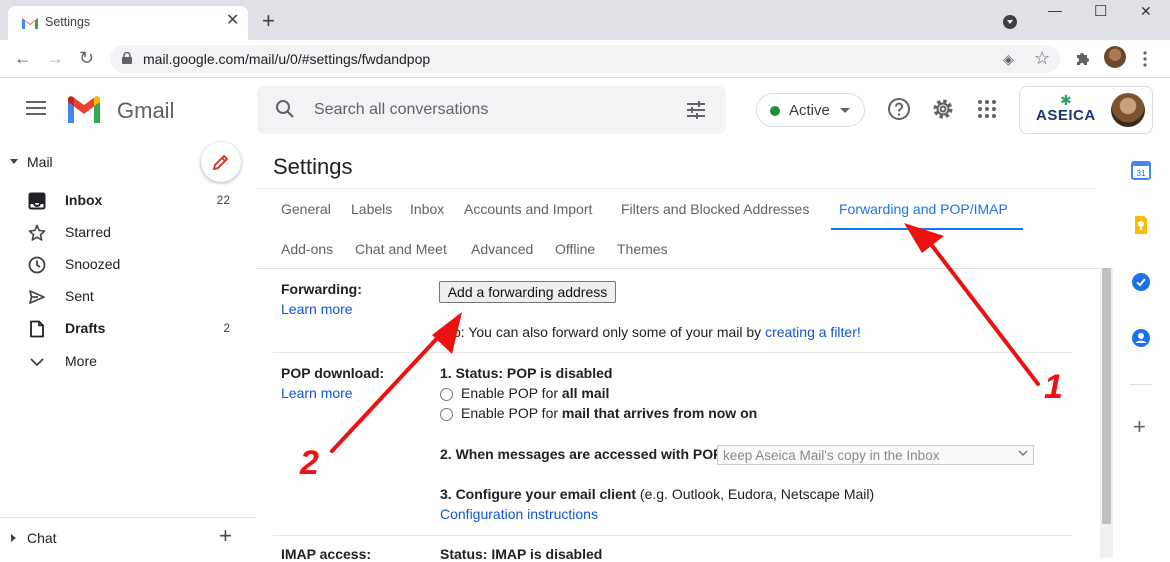  Describe the element at coordinates (23, 58) in the screenshot. I see `back-icon: ←` at that location.